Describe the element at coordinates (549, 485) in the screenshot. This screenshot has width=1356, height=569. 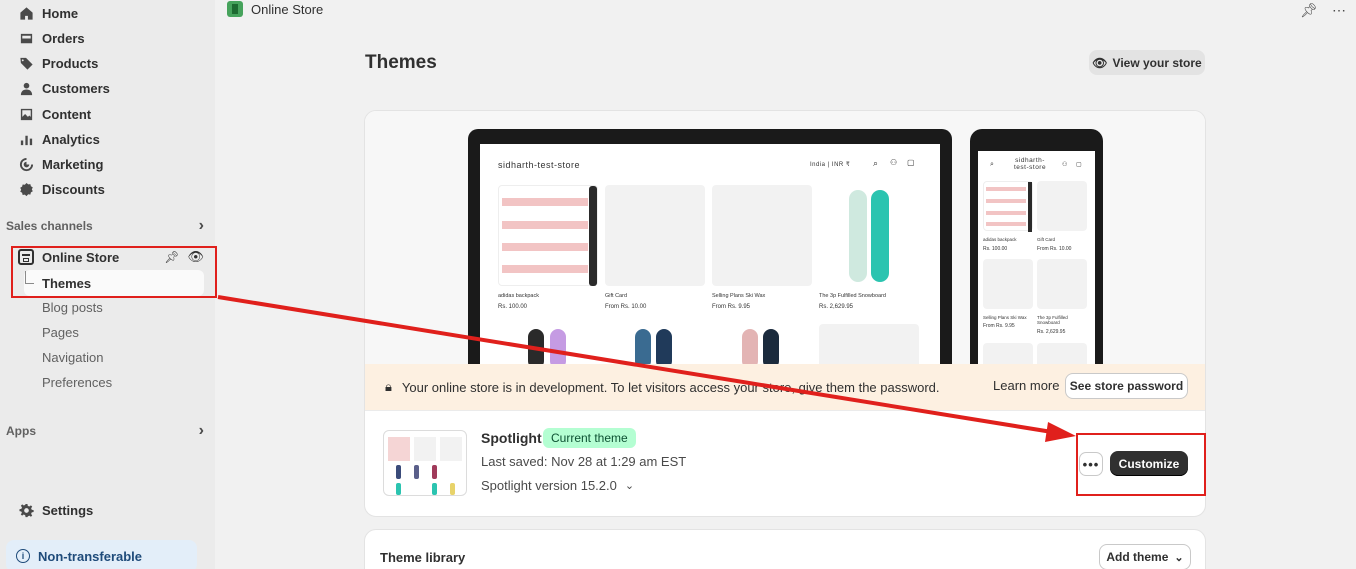
I see `theme-version-text: Spotlight version 15.2.0` at that location.